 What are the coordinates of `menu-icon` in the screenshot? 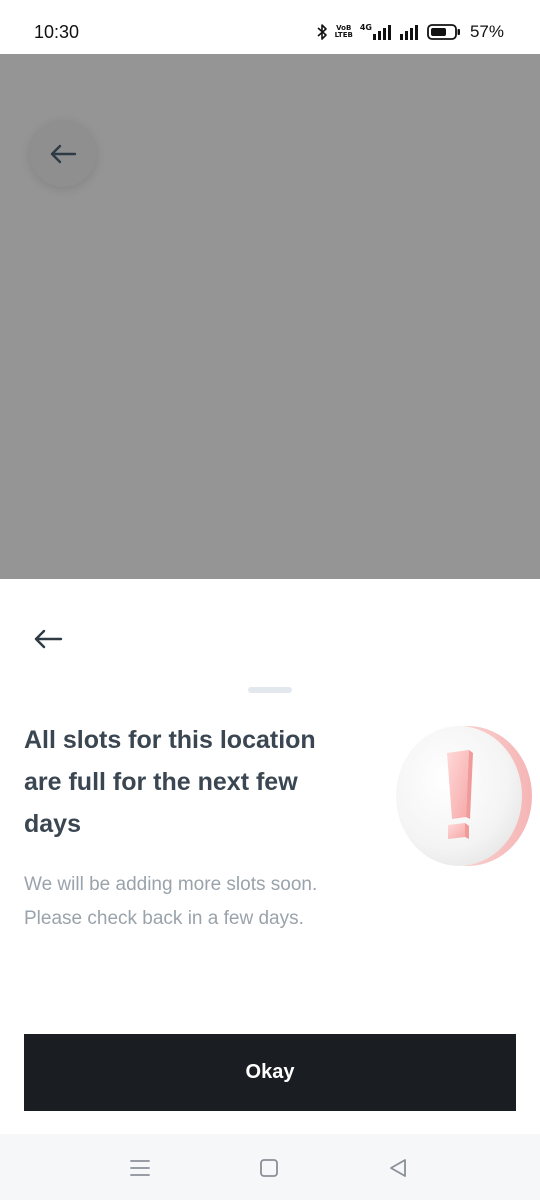 It's located at (140, 1168).